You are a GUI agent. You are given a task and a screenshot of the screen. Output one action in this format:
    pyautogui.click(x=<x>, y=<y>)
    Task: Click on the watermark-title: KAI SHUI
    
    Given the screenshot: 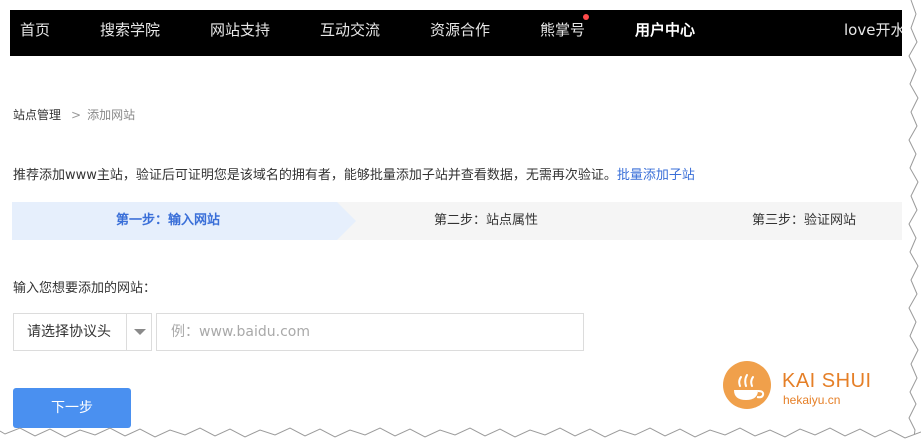 What is the action you would take?
    pyautogui.click(x=827, y=381)
    